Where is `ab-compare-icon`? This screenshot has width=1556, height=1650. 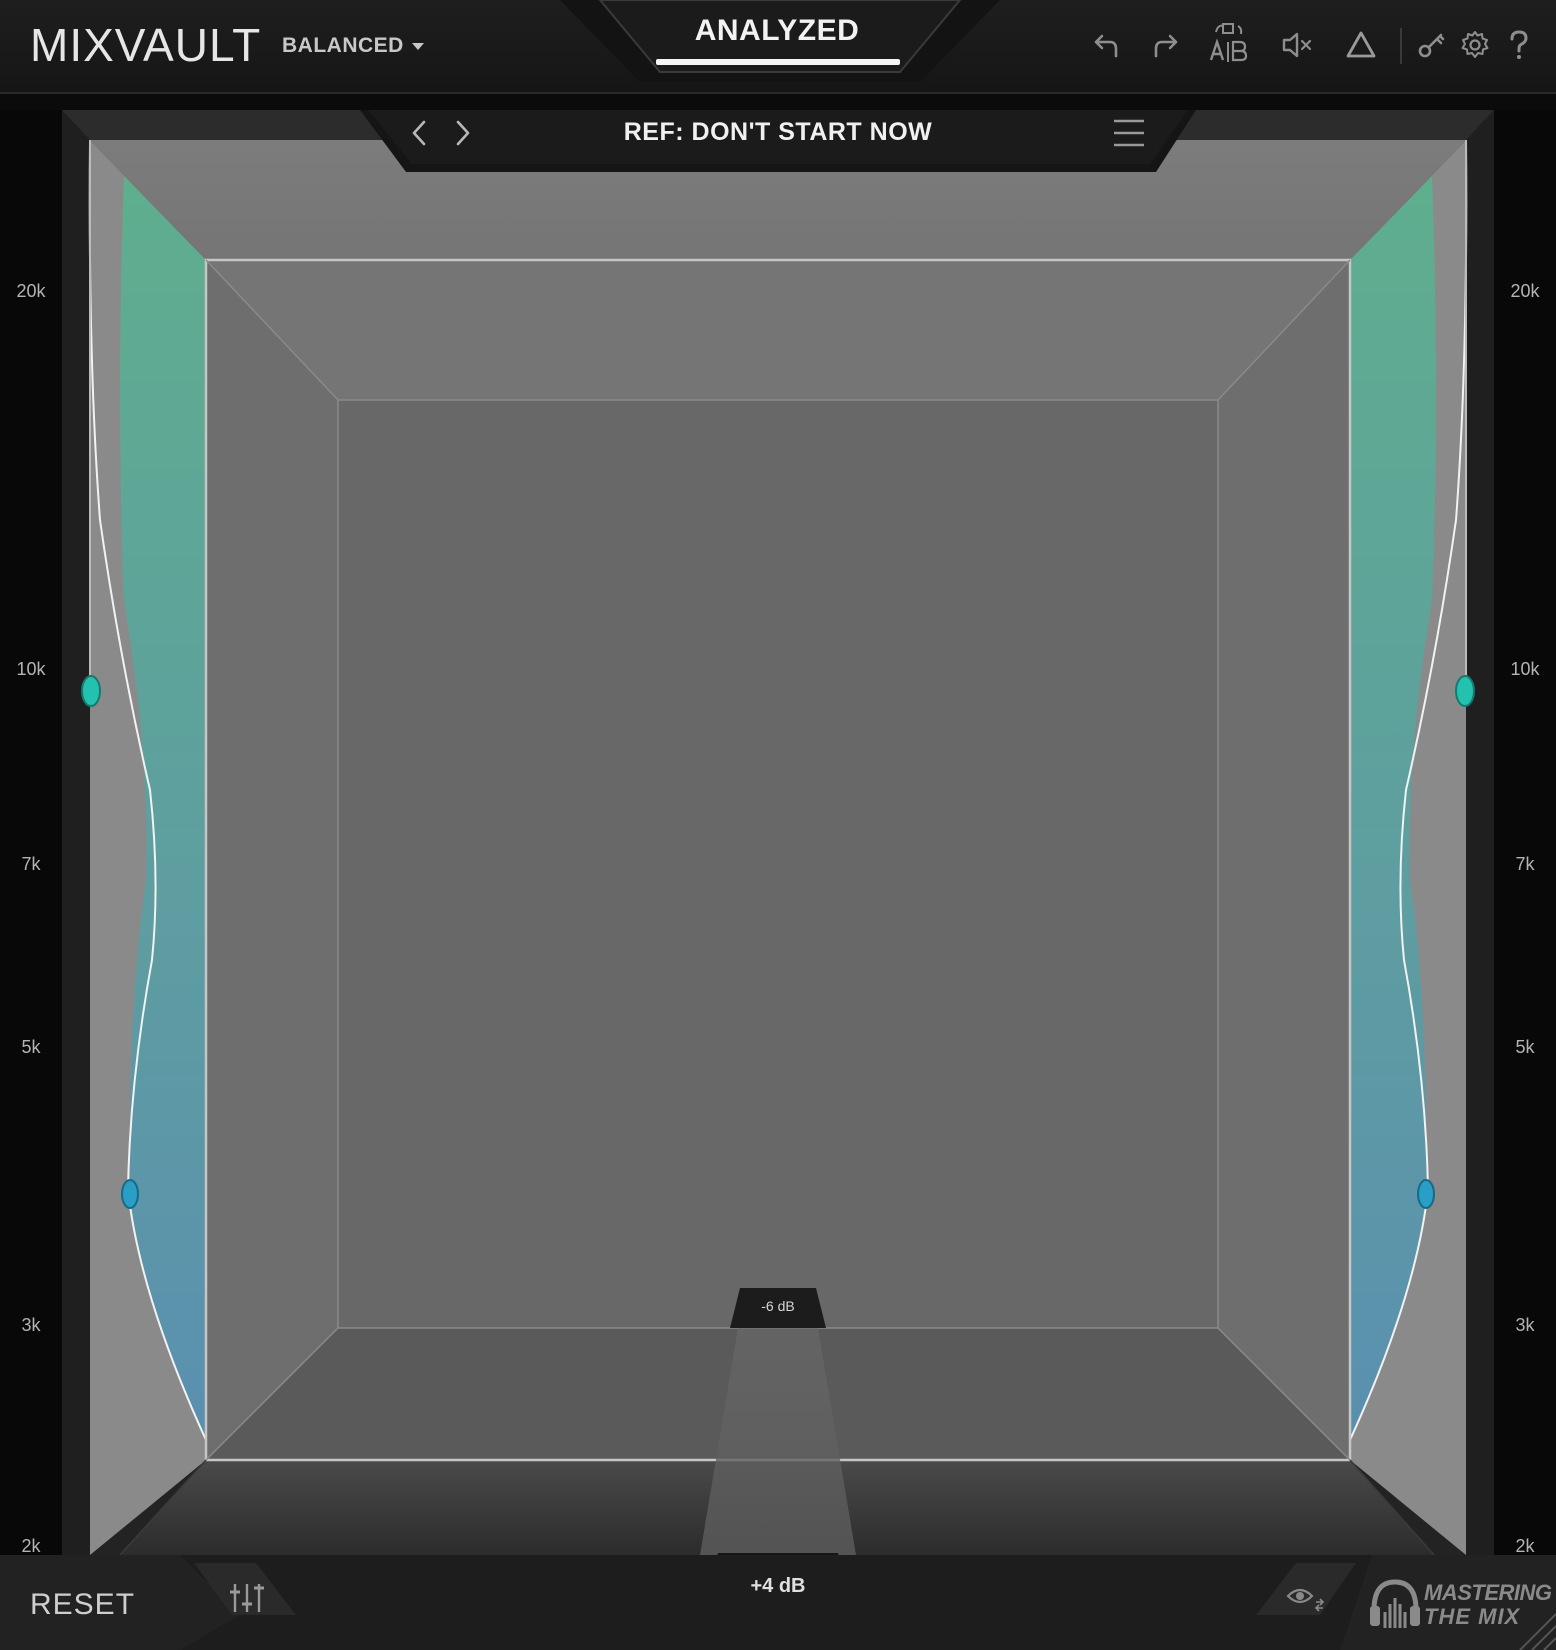 ab-compare-icon is located at coordinates (1228, 42).